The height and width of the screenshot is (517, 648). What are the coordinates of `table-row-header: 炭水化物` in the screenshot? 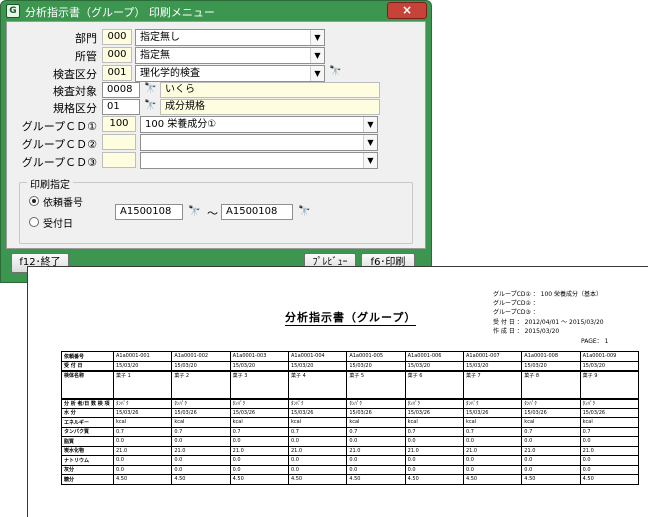 It's located at (87, 450).